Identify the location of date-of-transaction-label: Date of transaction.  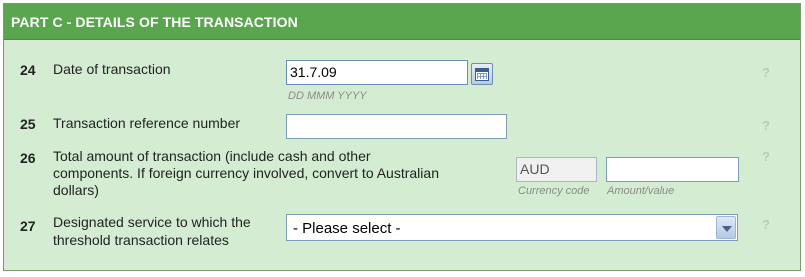
(112, 69).